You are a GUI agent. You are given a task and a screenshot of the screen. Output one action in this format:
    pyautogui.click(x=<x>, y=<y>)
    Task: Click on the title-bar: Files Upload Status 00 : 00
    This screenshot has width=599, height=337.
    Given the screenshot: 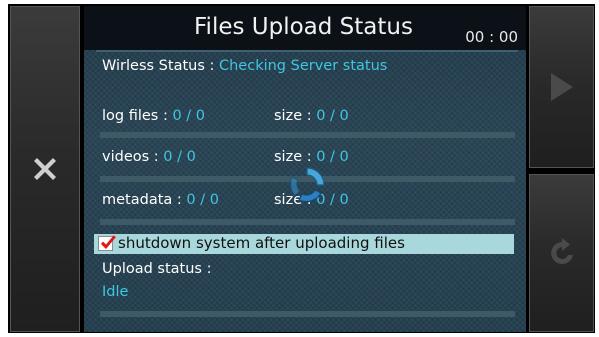 What is the action you would take?
    pyautogui.click(x=305, y=28)
    